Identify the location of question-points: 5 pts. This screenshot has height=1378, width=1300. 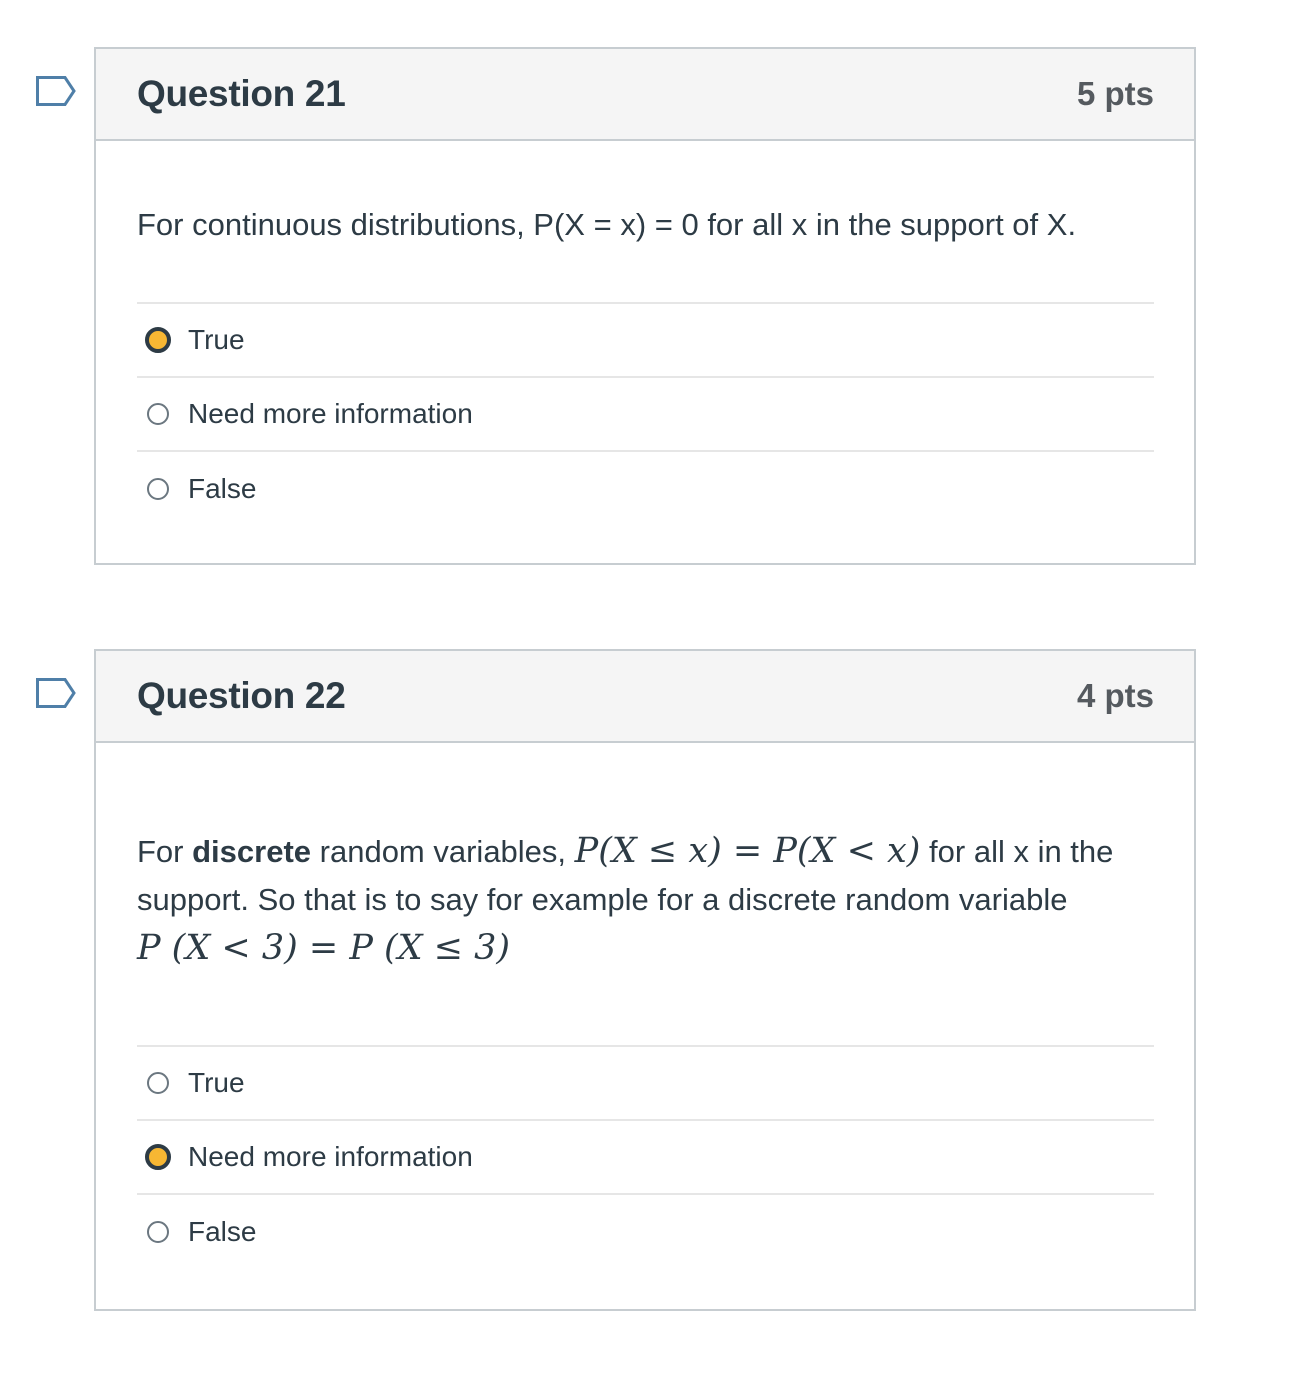
(1115, 93).